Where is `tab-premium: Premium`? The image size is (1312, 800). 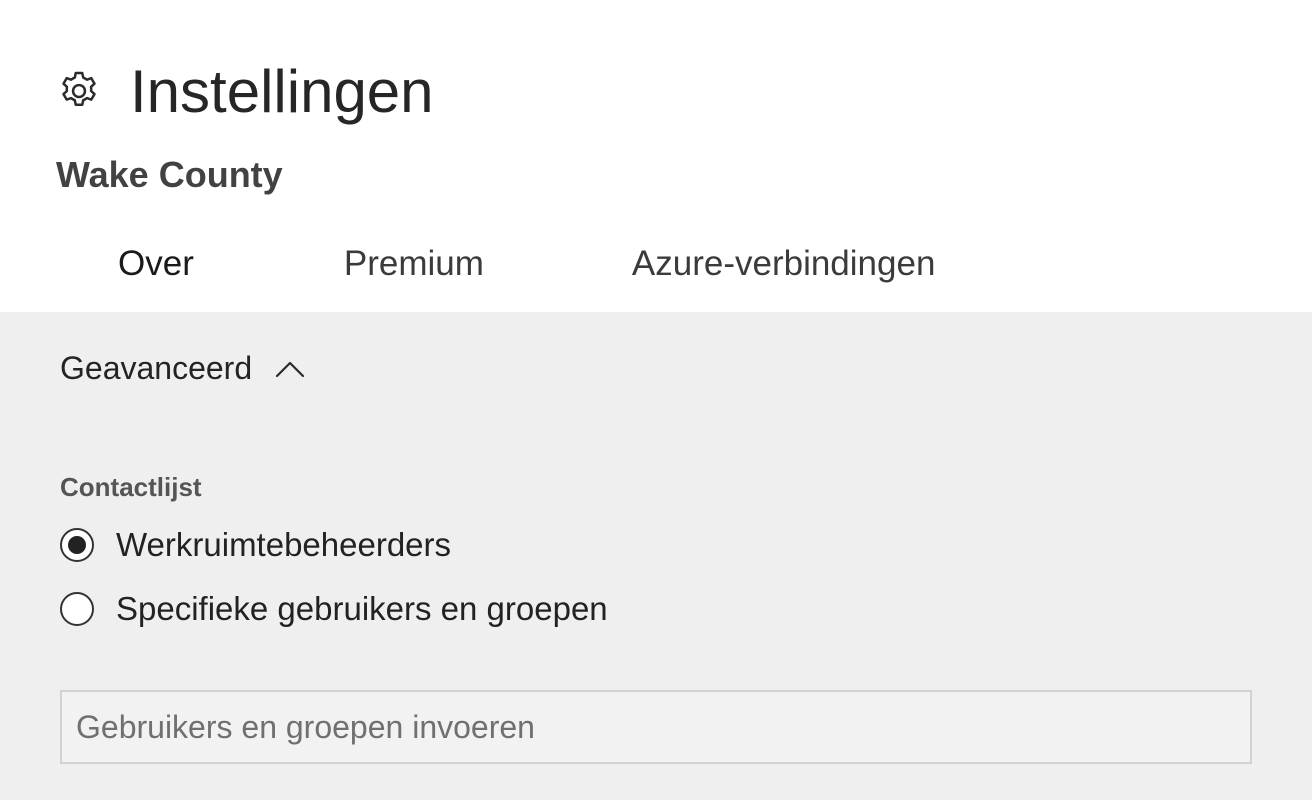 tab-premium: Premium is located at coordinates (414, 264).